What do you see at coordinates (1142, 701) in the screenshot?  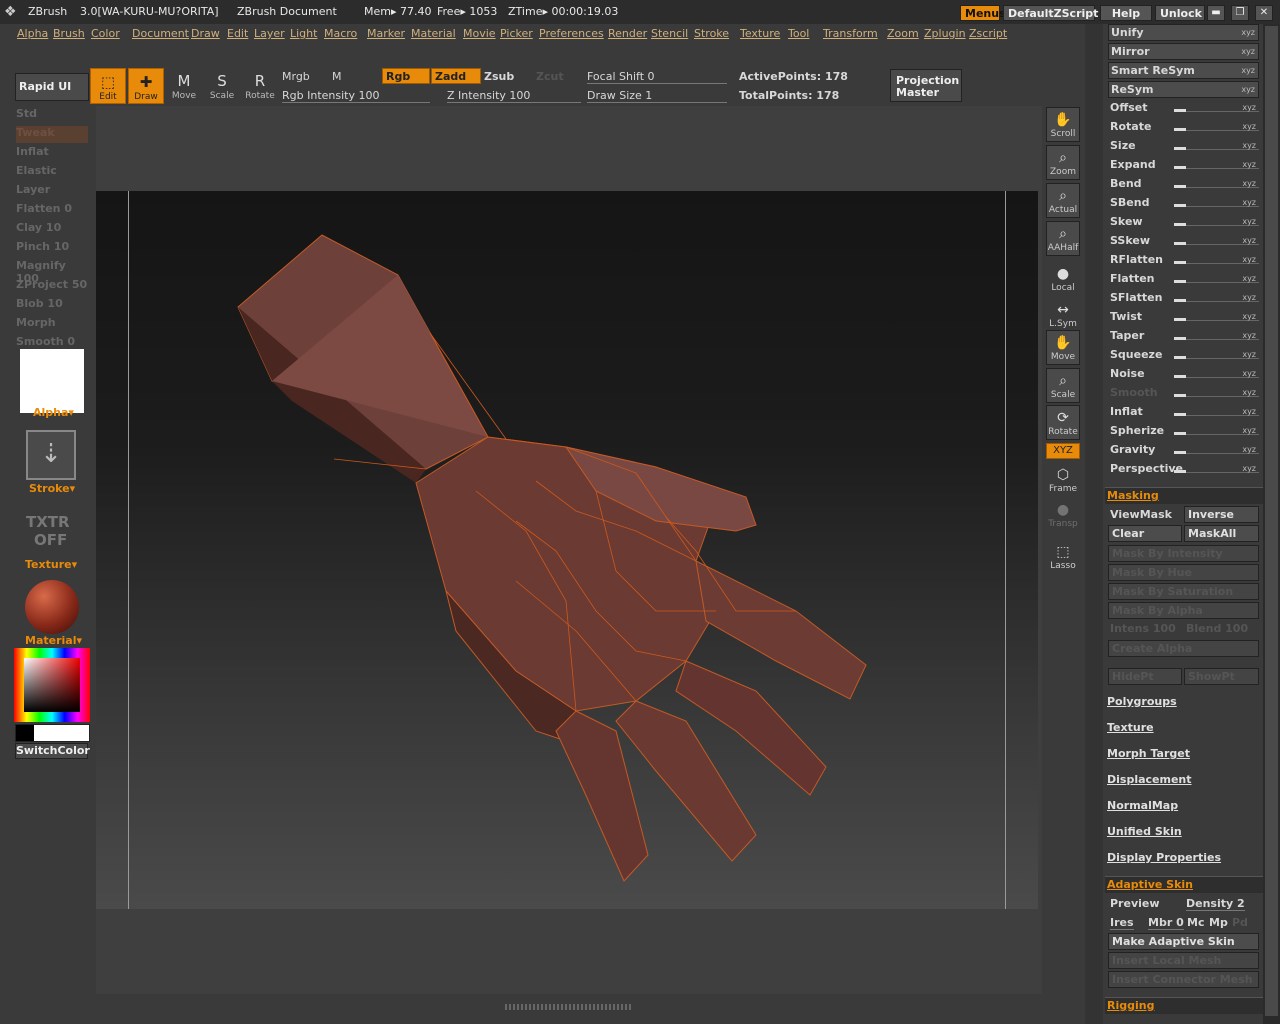 I see `subpalette-polygroups: Polygroups` at bounding box center [1142, 701].